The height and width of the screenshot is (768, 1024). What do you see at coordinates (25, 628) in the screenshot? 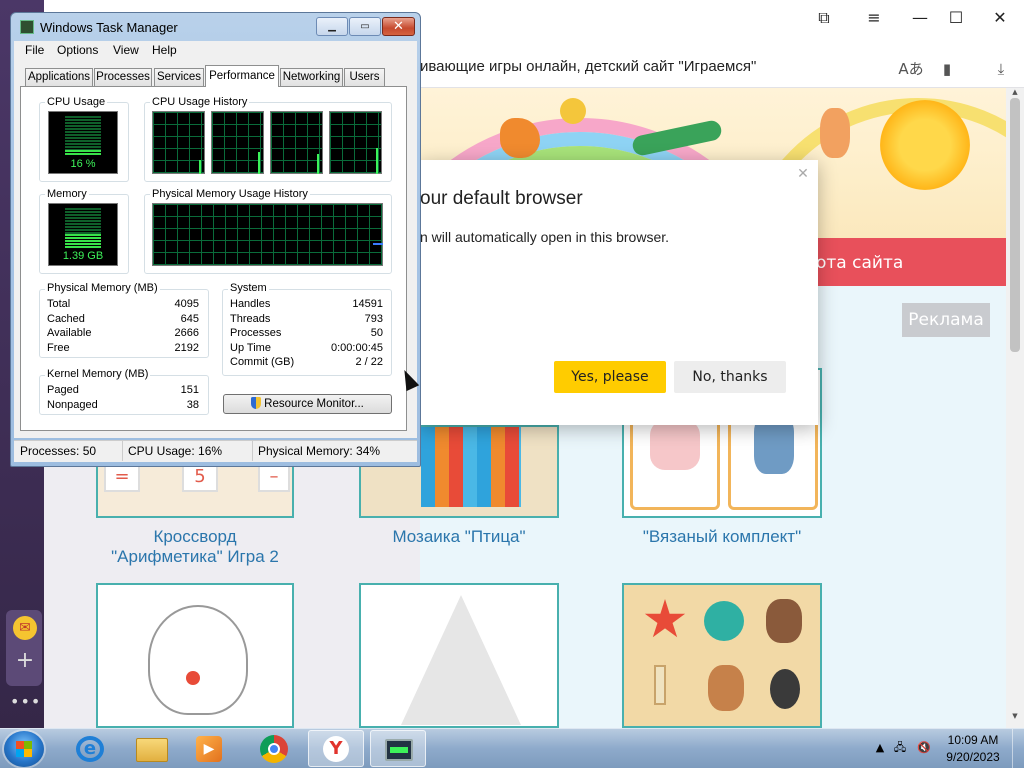
I see `mail-icon: ✉` at bounding box center [25, 628].